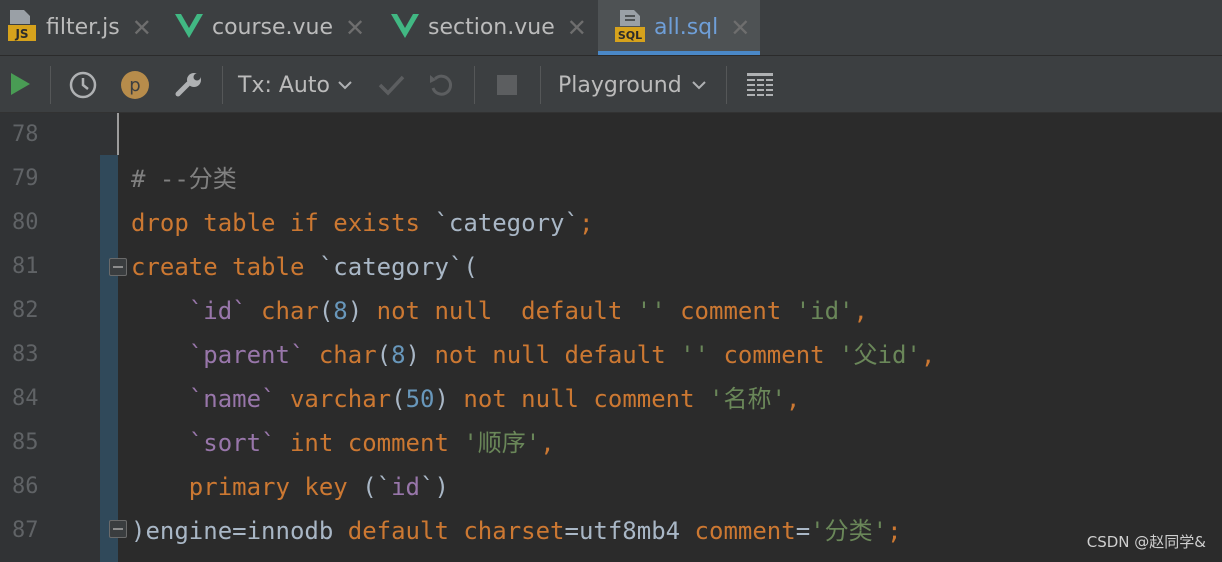 The height and width of the screenshot is (562, 1222). I want to click on commit-button, so click(391, 85).